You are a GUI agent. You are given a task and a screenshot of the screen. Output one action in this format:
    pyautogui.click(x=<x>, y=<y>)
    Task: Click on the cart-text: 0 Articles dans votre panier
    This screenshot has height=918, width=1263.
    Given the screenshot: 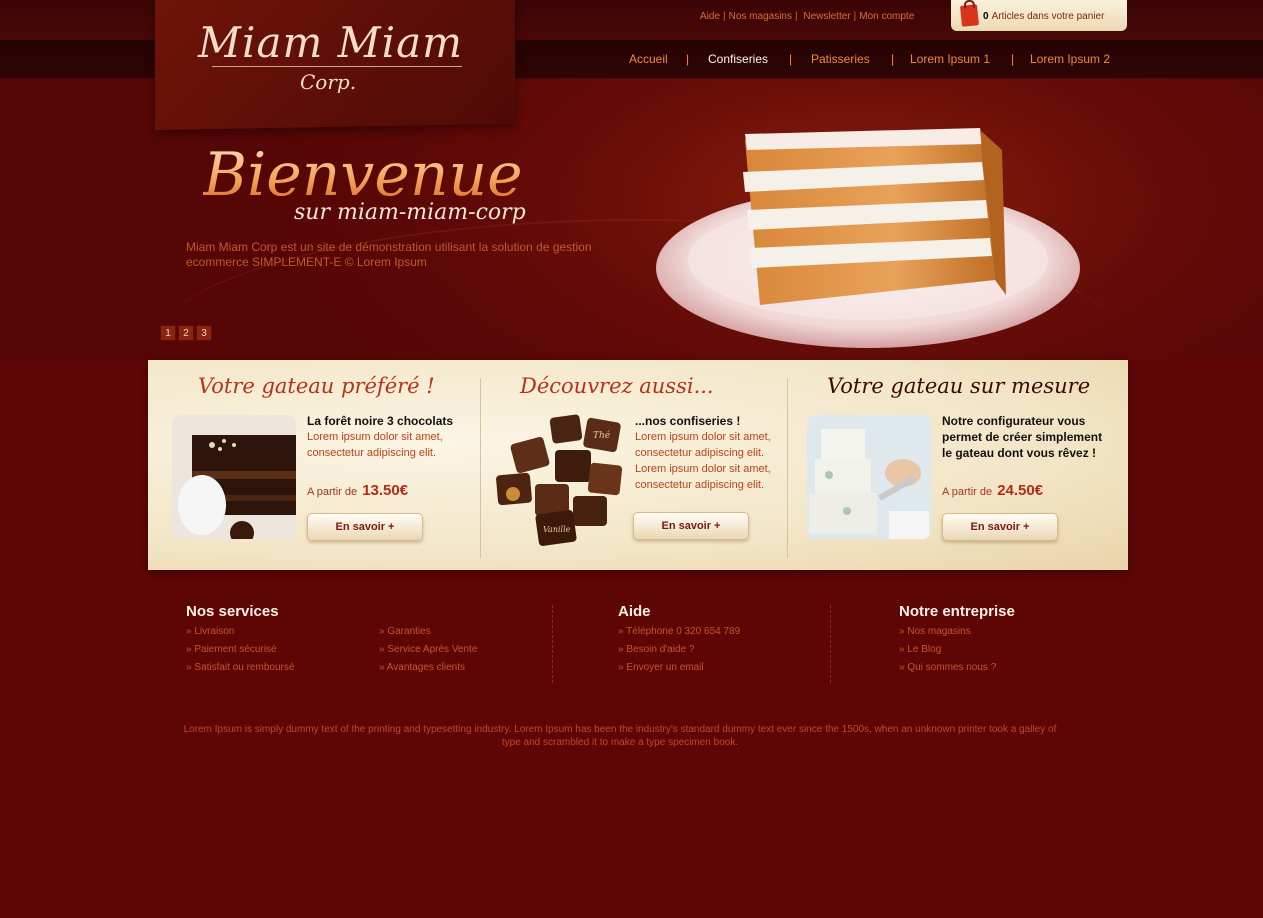 What is the action you would take?
    pyautogui.click(x=1043, y=16)
    